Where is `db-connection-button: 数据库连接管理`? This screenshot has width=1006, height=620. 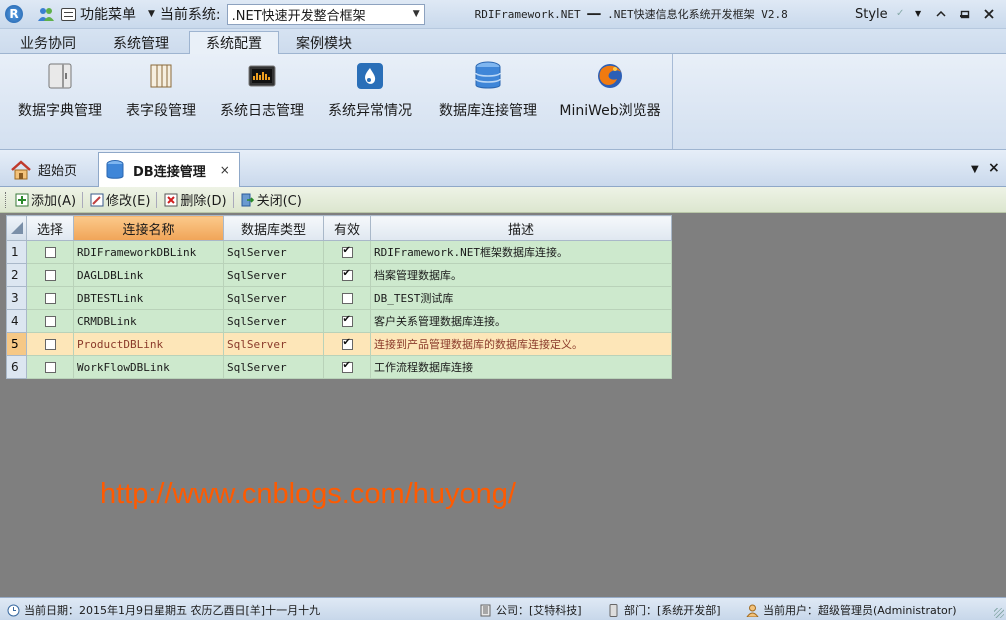 db-connection-button: 数据库连接管理 is located at coordinates (488, 92).